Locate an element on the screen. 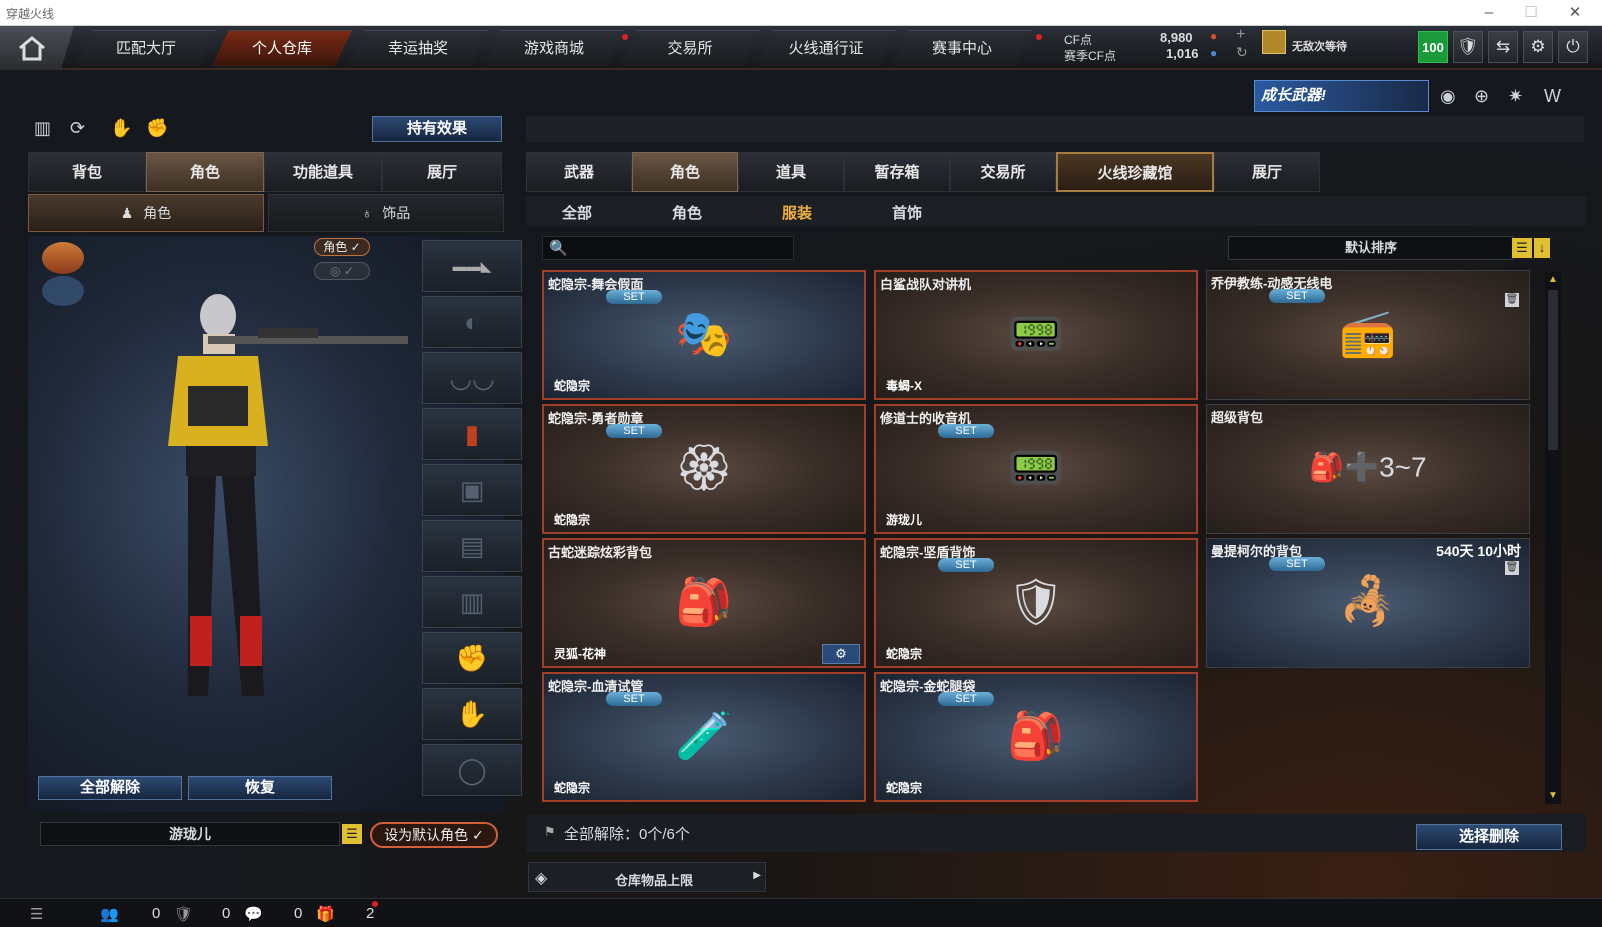 The width and height of the screenshot is (1602, 927). emblem-icon: ◉ is located at coordinates (1448, 96).